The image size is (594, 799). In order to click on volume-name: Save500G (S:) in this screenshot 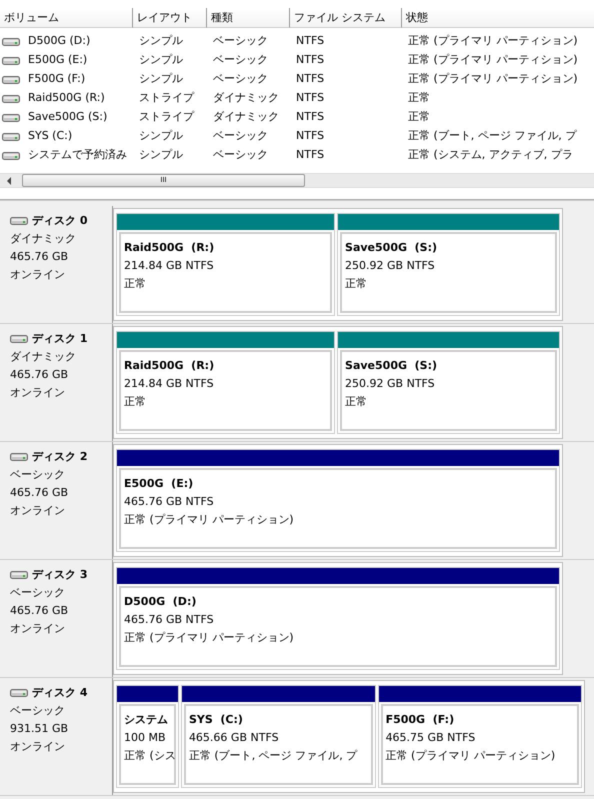, I will do `click(65, 117)`.